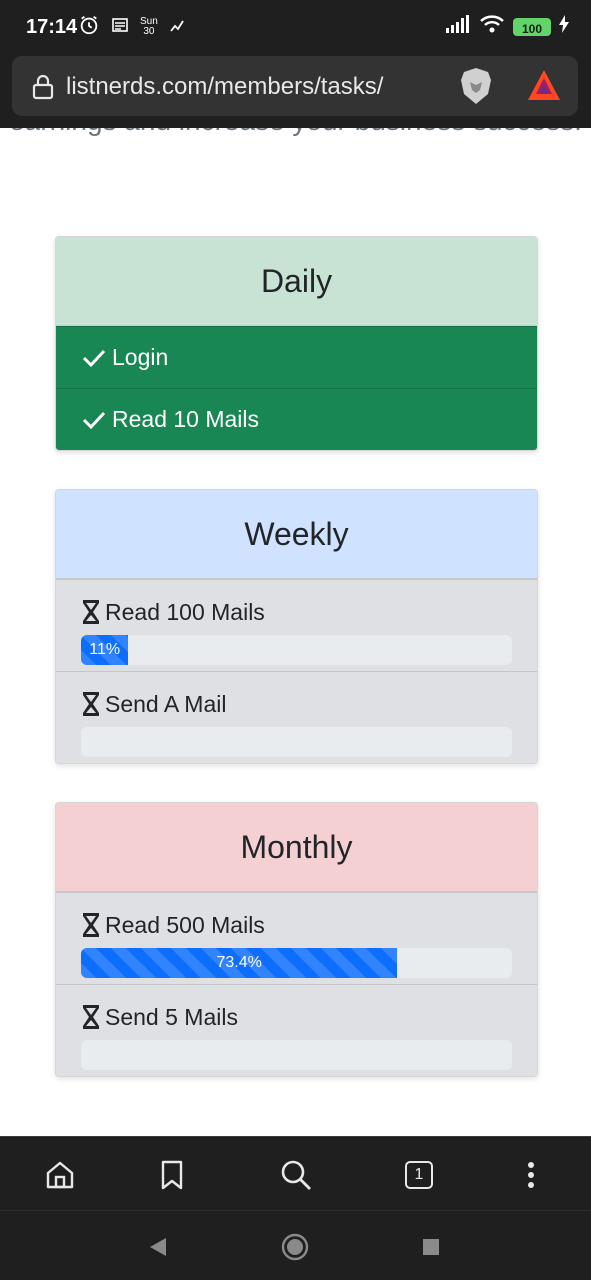 The height and width of the screenshot is (1280, 591). I want to click on status-right-icons: 100, so click(507, 26).